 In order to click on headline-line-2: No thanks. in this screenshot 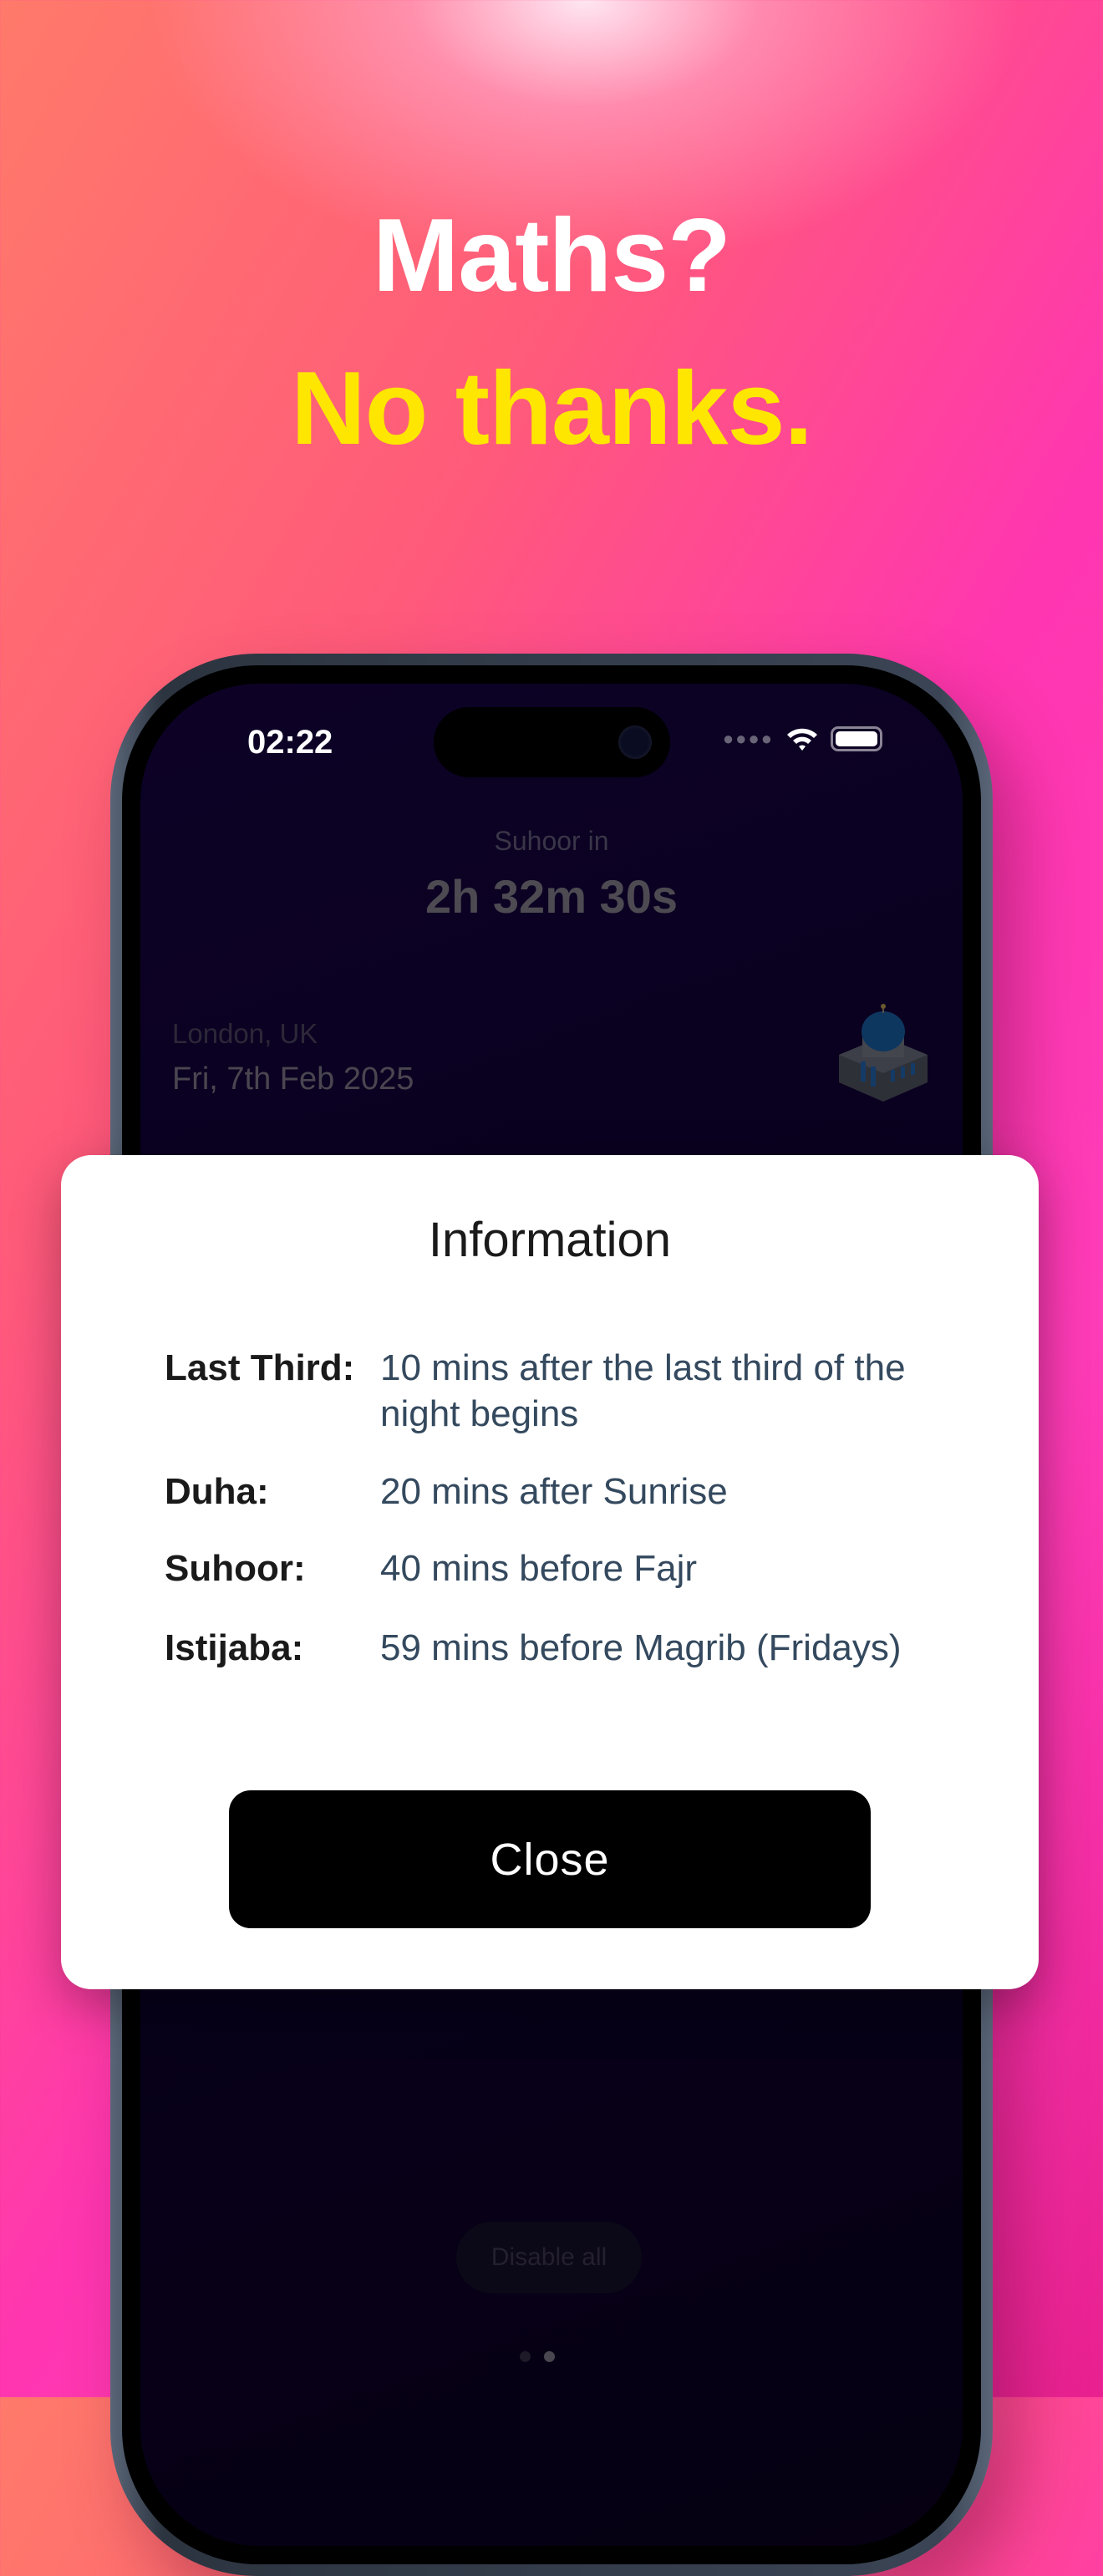, I will do `click(552, 408)`.